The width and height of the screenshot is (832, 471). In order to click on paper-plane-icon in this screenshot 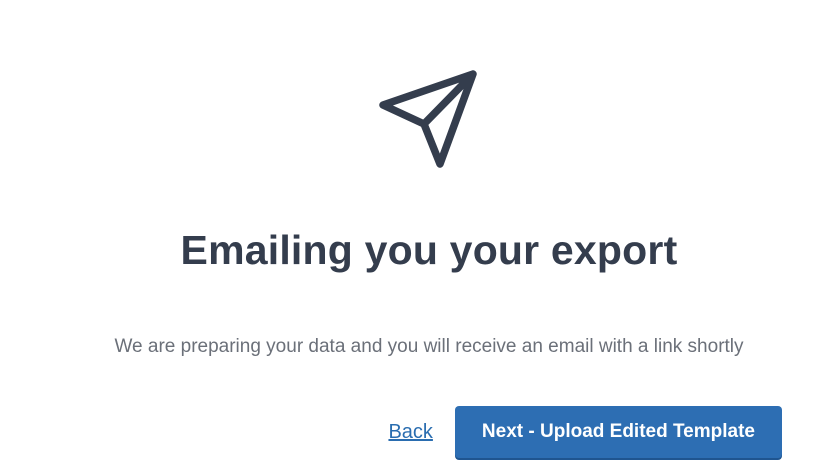, I will do `click(430, 120)`.